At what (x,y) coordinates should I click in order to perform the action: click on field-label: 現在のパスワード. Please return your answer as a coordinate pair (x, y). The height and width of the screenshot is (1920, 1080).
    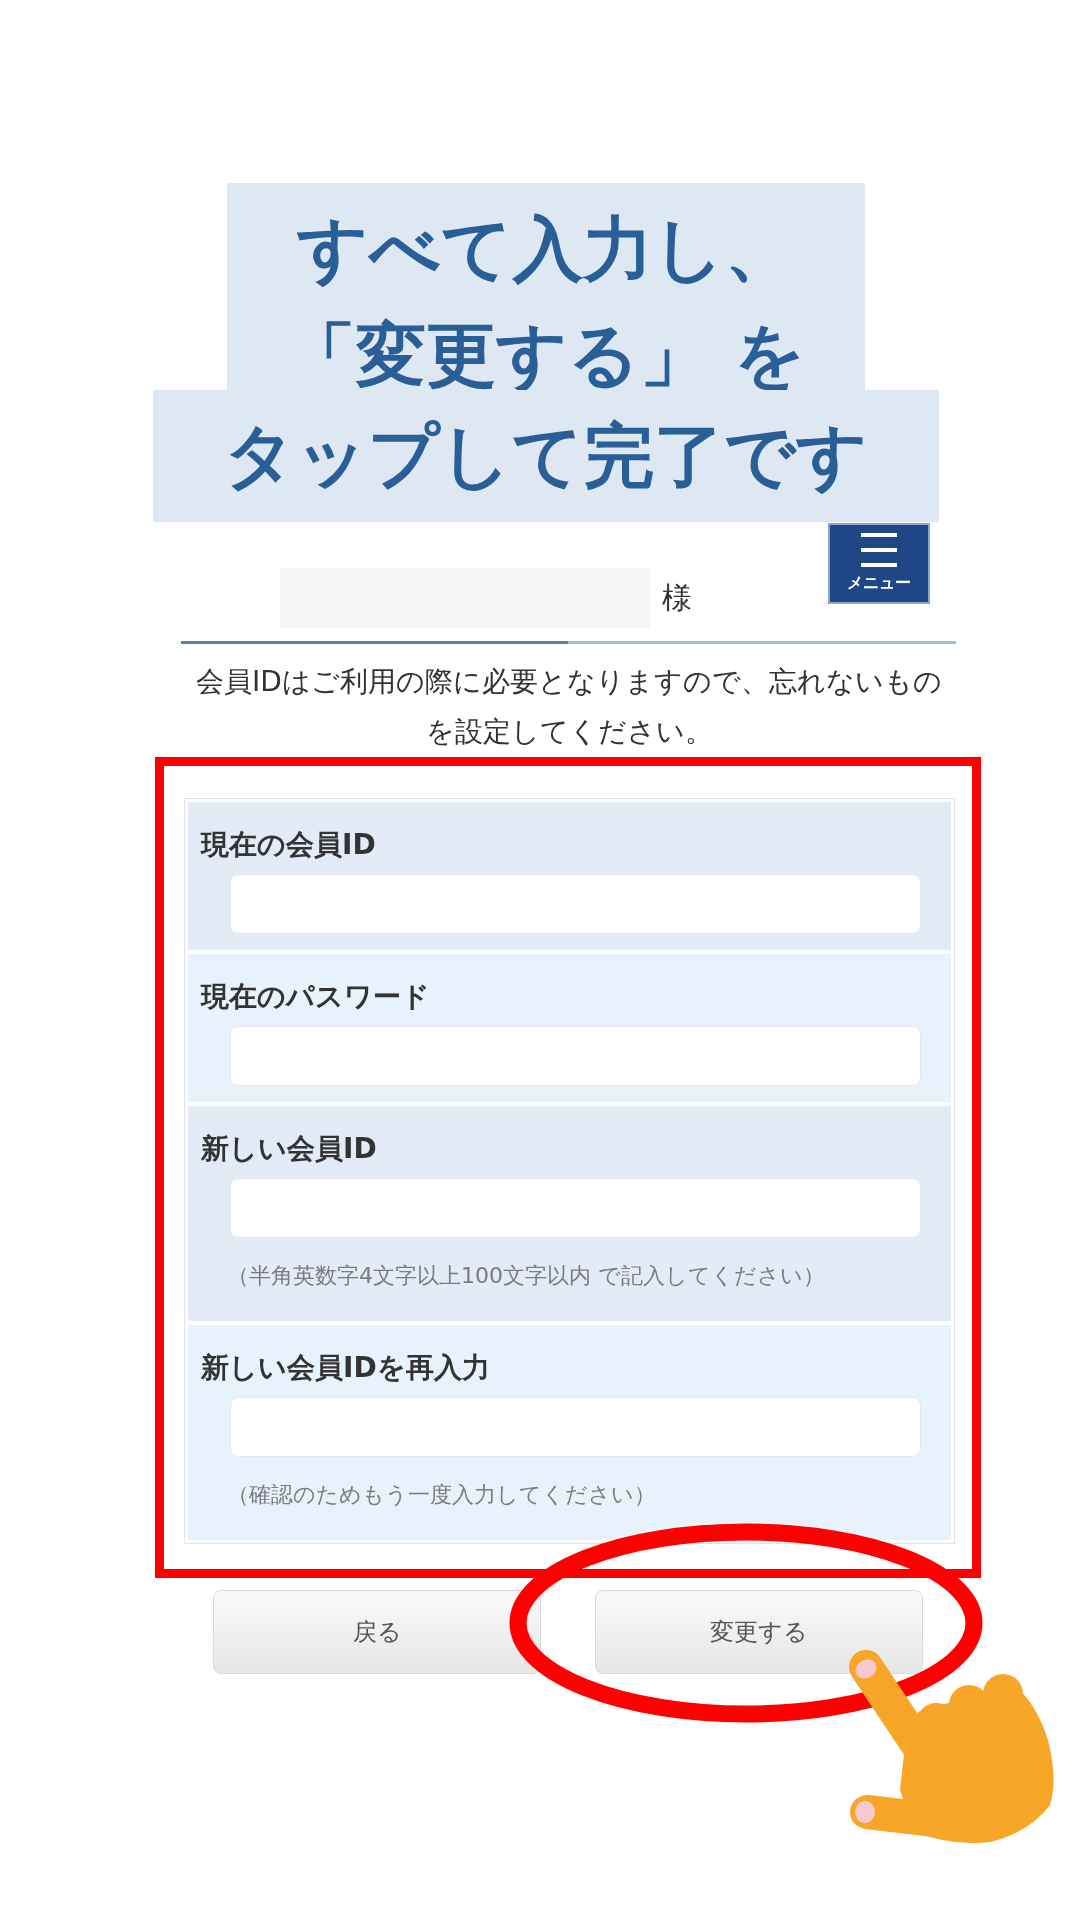
    Looking at the image, I should click on (316, 997).